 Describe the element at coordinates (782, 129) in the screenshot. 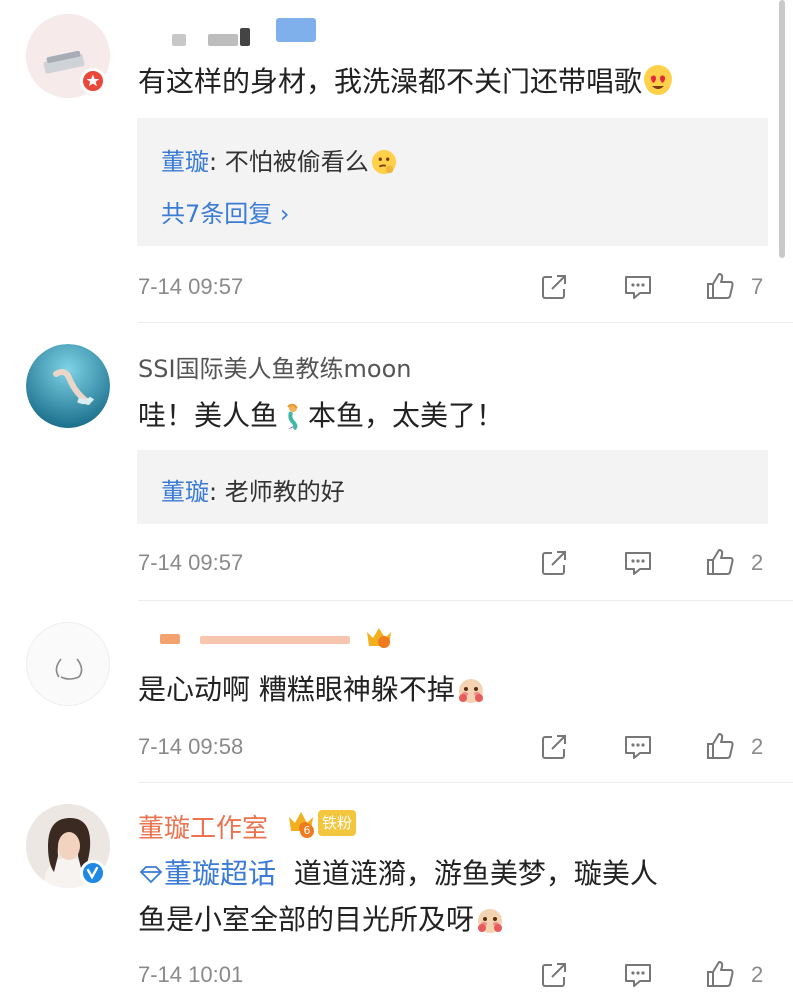

I see `scrollbar` at that location.